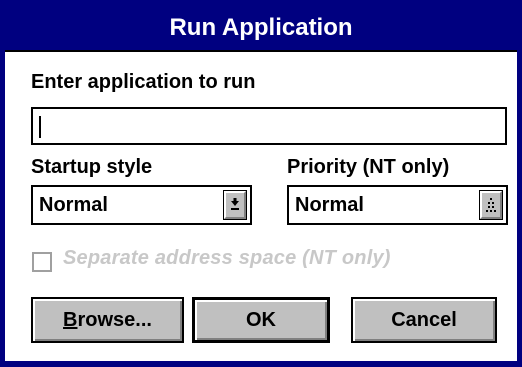 The image size is (522, 367). Describe the element at coordinates (491, 205) in the screenshot. I see `spinner-dots-icon` at that location.